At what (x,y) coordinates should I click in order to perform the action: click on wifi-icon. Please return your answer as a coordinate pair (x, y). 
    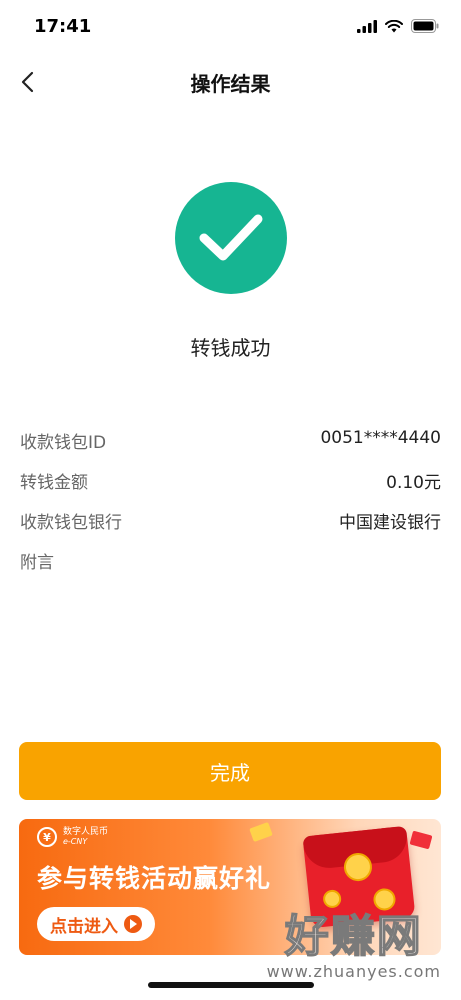
    Looking at the image, I should click on (394, 25).